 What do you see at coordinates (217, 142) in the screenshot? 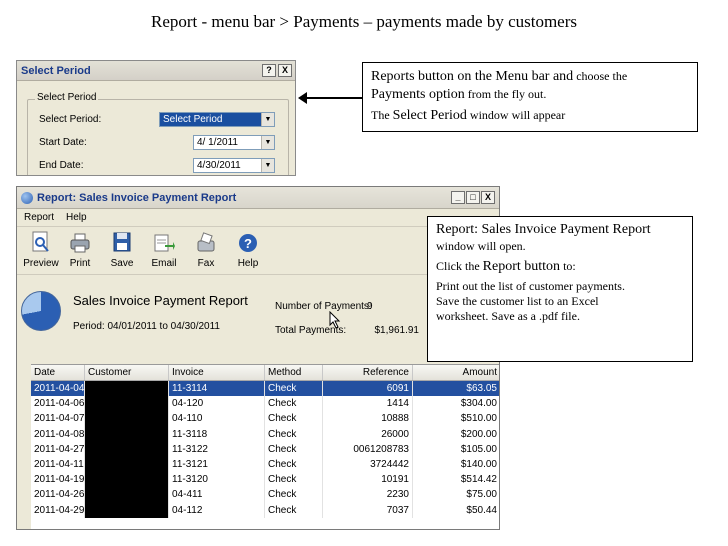
I see `start-date-value: 4/ 1/2011` at bounding box center [217, 142].